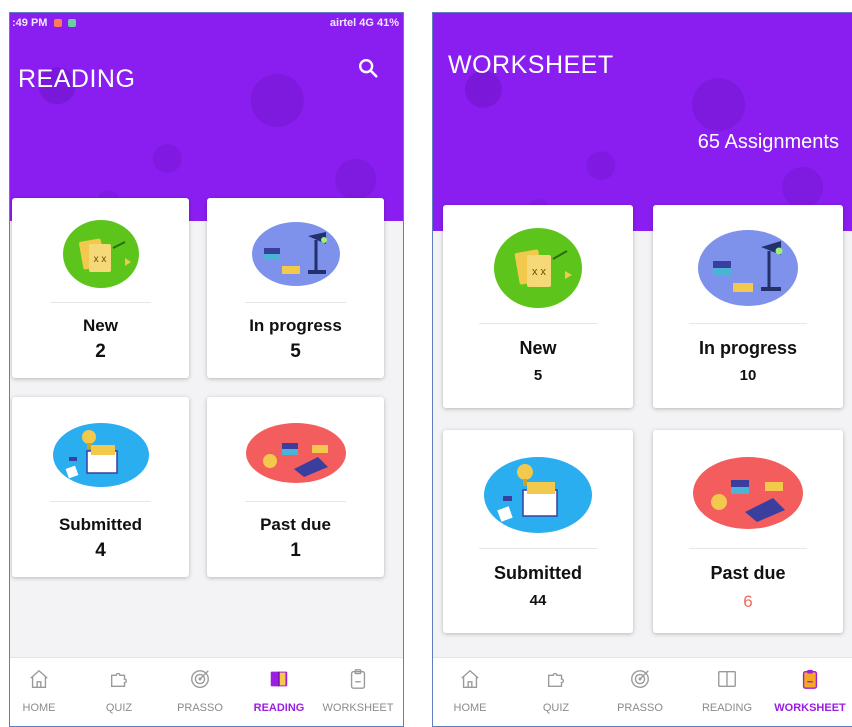 The height and width of the screenshot is (727, 852). What do you see at coordinates (100, 351) in the screenshot?
I see `card-count: 2` at bounding box center [100, 351].